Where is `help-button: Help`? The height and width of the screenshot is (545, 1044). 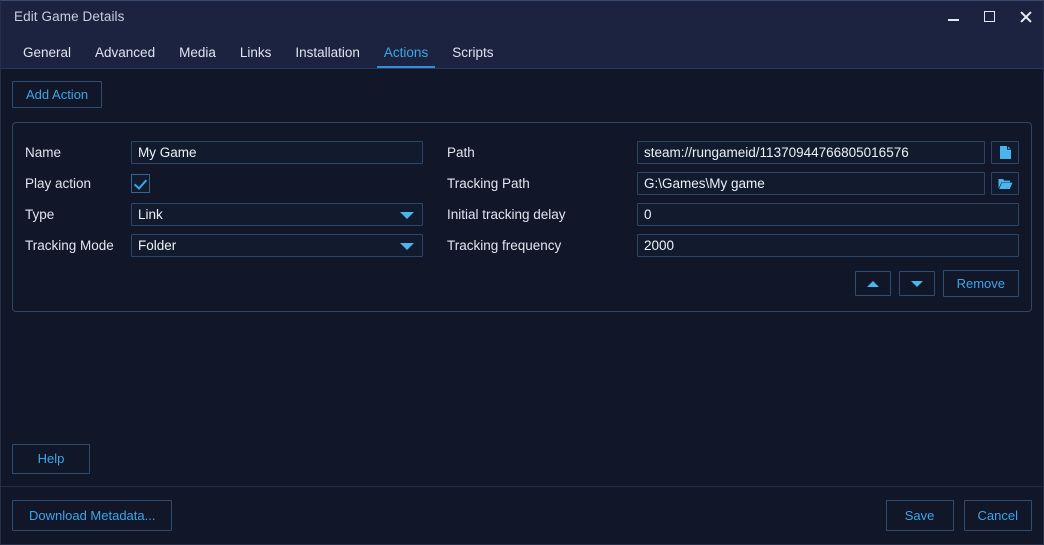
help-button: Help is located at coordinates (51, 459).